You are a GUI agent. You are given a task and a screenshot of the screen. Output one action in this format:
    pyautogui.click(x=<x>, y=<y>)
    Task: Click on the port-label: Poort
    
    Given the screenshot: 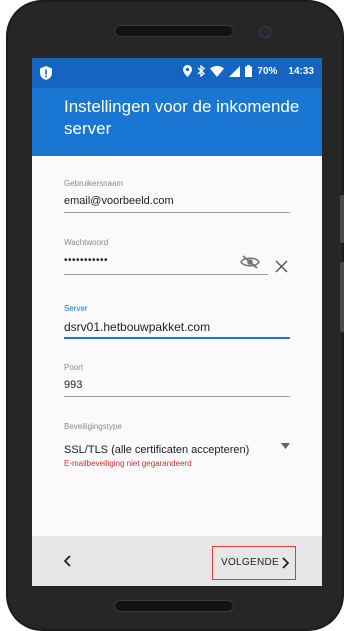 What is the action you would take?
    pyautogui.click(x=74, y=367)
    